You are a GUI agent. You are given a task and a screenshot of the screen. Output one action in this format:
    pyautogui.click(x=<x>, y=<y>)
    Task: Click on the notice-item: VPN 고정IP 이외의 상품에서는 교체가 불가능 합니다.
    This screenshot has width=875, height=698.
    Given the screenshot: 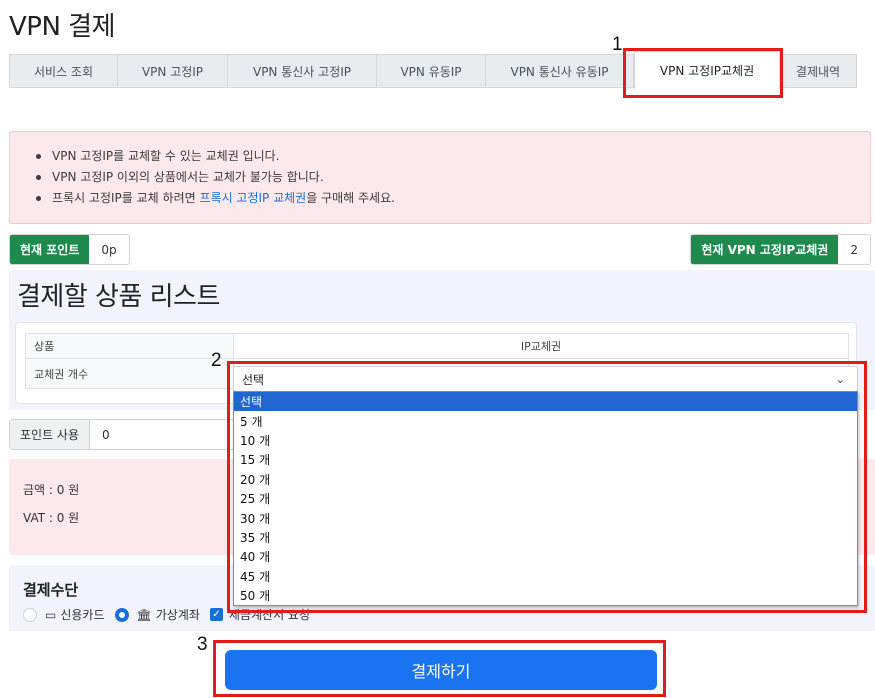 What is the action you would take?
    pyautogui.click(x=453, y=177)
    